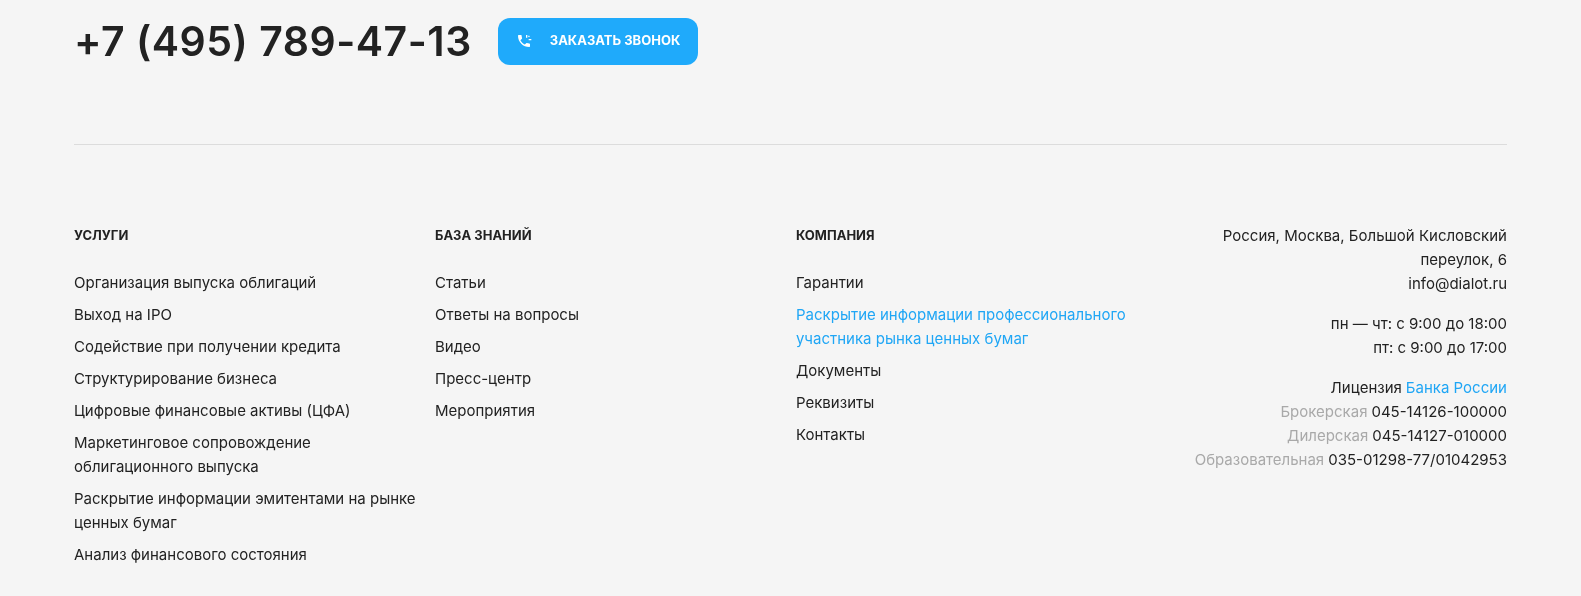  What do you see at coordinates (1439, 412) in the screenshot?
I see `license-number: 045-14126-100000` at bounding box center [1439, 412].